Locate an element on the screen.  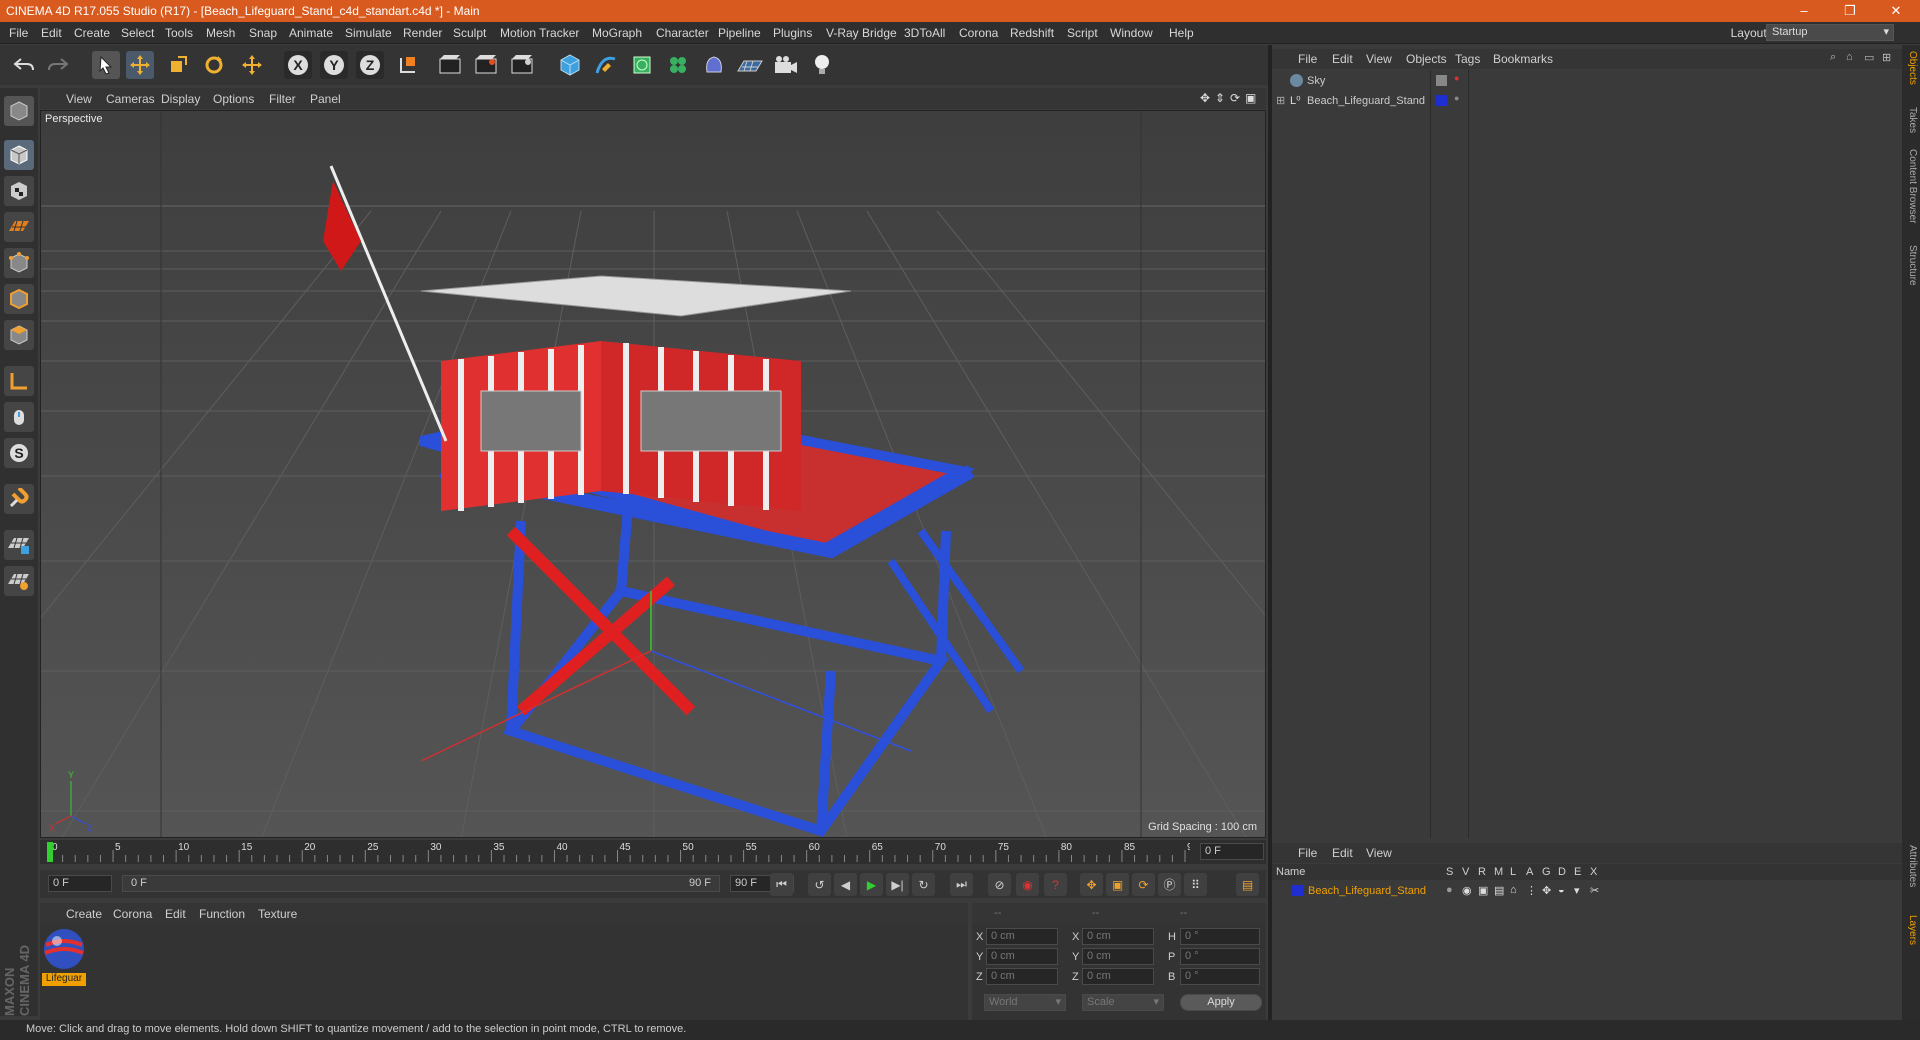
axis-mode-button is located at coordinates (19, 381).